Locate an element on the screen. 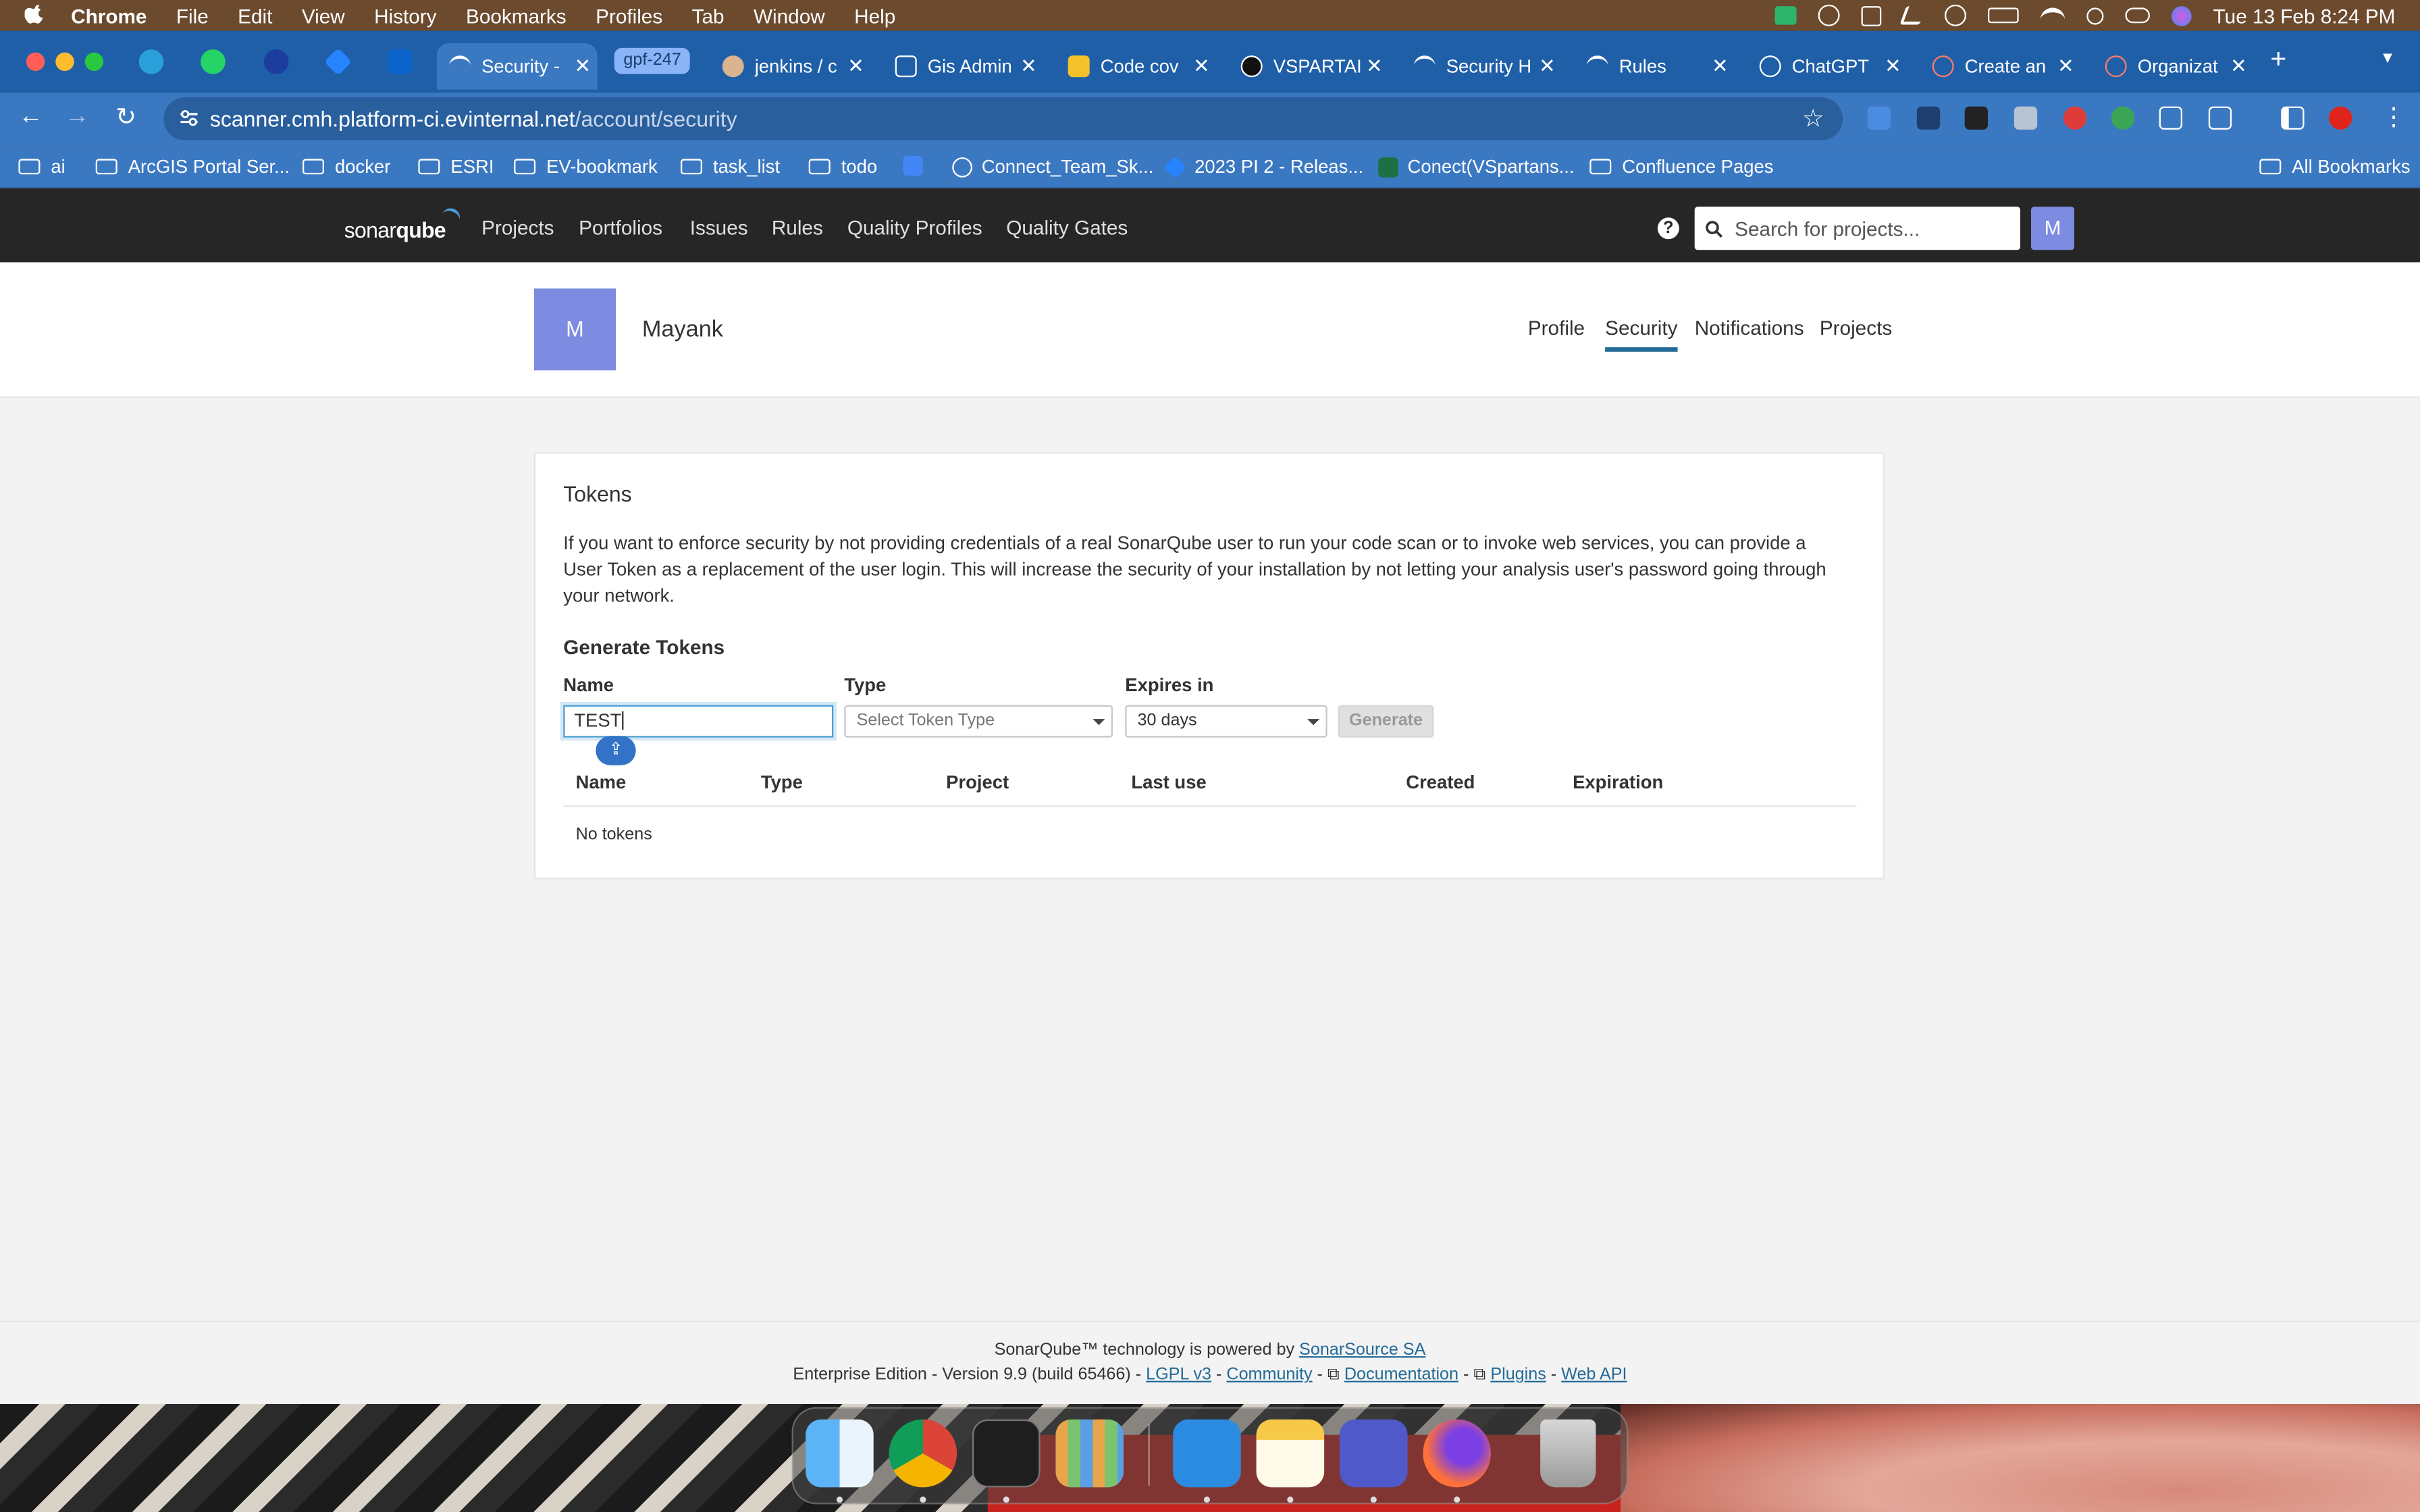 Image resolution: width=2420 pixels, height=1512 pixels. menu-file: File is located at coordinates (192, 15).